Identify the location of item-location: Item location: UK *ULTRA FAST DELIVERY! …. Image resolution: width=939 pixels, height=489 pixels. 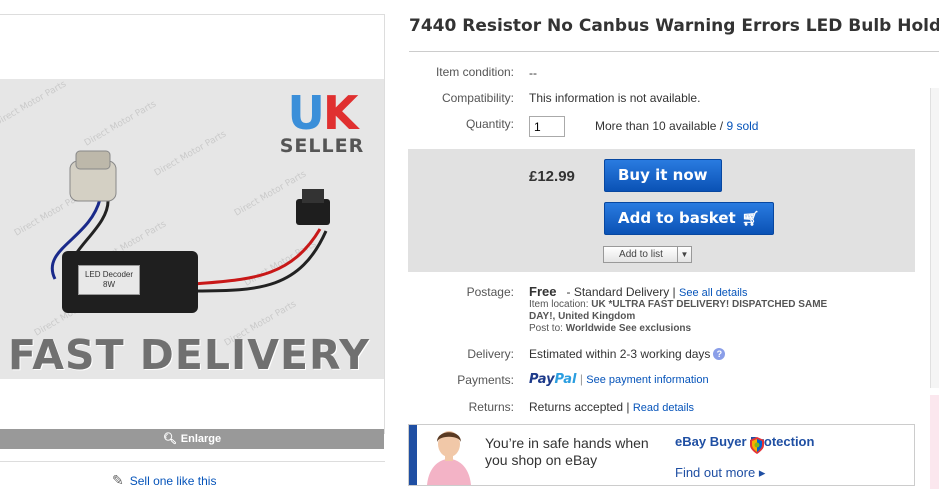
(678, 304).